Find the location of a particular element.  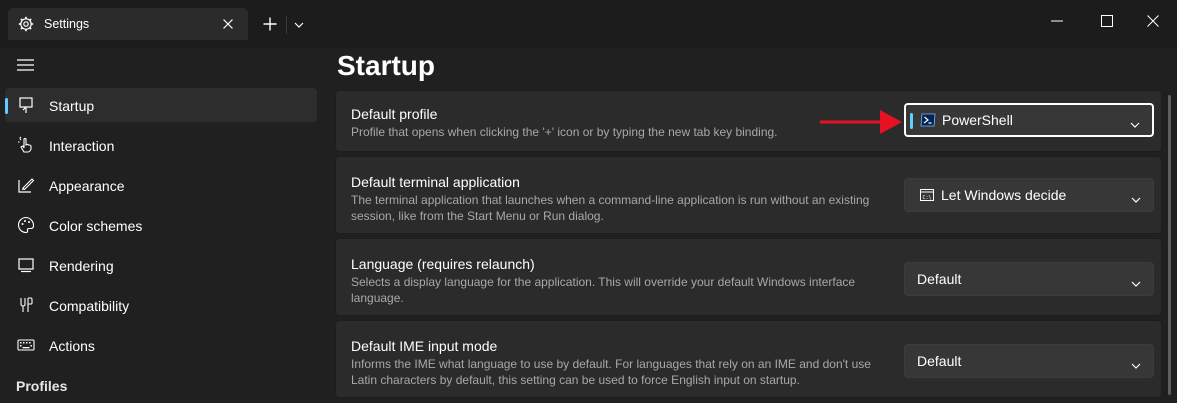

plus-icon is located at coordinates (270, 24).